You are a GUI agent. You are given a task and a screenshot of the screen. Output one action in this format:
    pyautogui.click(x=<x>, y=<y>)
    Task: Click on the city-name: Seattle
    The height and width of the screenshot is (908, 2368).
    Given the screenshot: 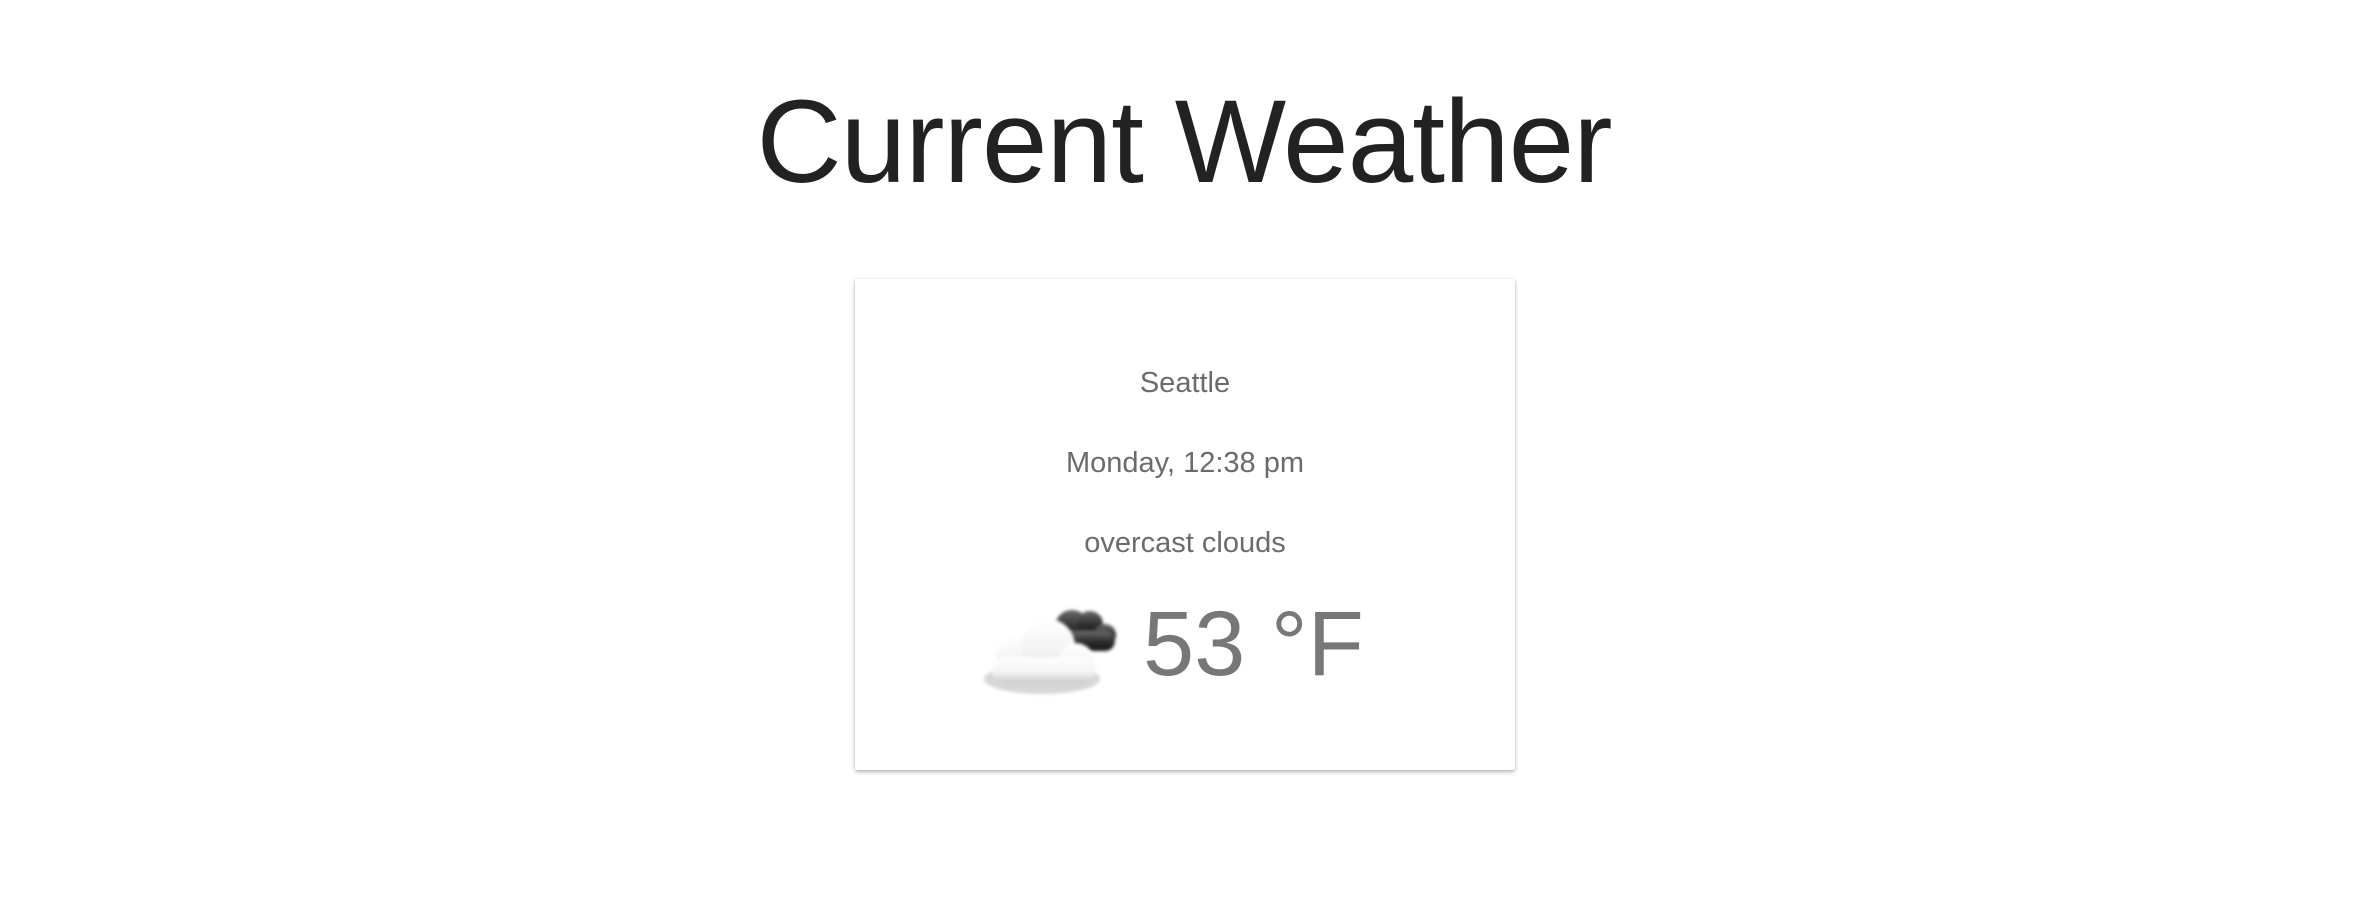 What is the action you would take?
    pyautogui.click(x=1185, y=383)
    